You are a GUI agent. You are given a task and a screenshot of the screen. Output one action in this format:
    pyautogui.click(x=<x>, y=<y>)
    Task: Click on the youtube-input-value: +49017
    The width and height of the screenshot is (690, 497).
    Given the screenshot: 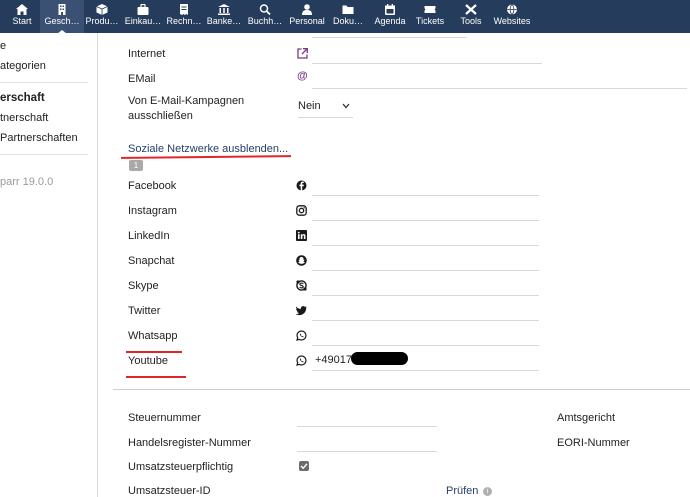 What is the action you would take?
    pyautogui.click(x=333, y=360)
    